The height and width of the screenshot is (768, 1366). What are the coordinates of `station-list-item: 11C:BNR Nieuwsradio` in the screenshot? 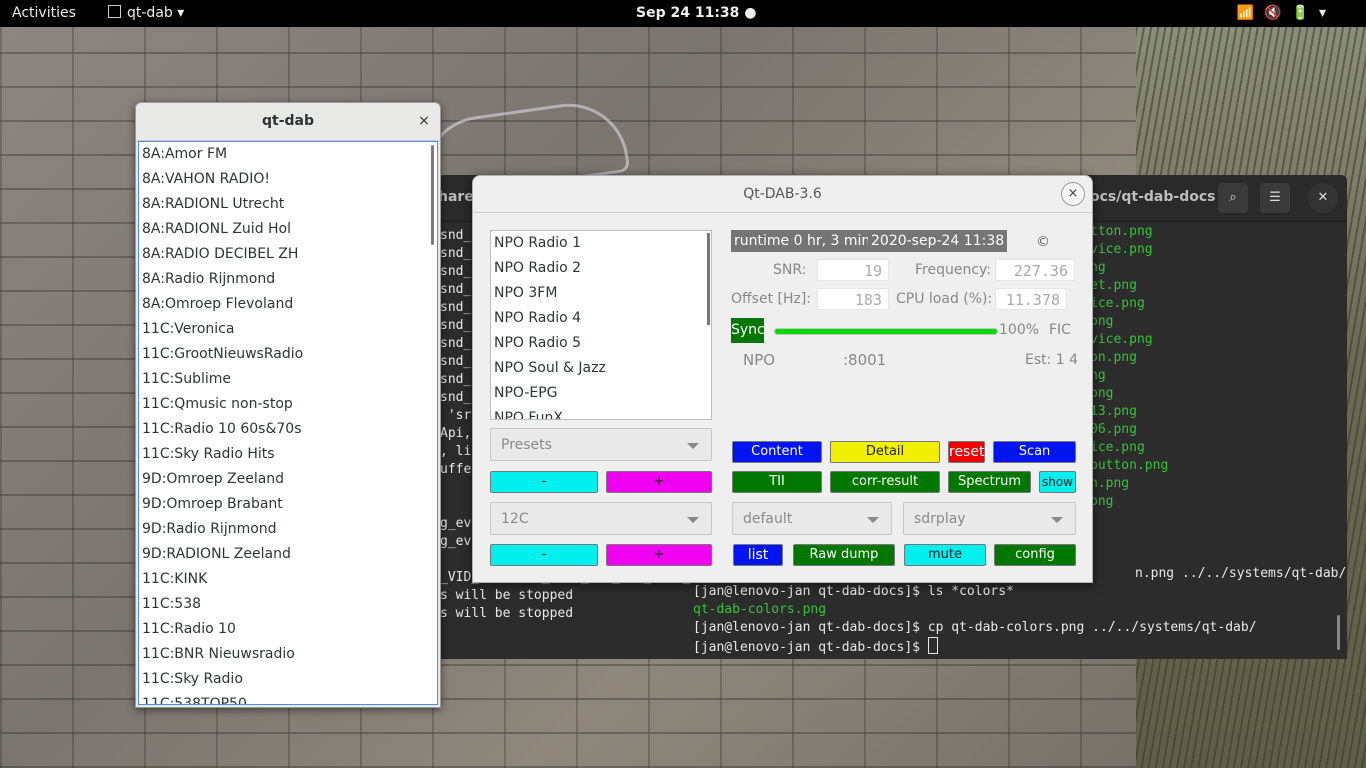 It's located at (218, 654).